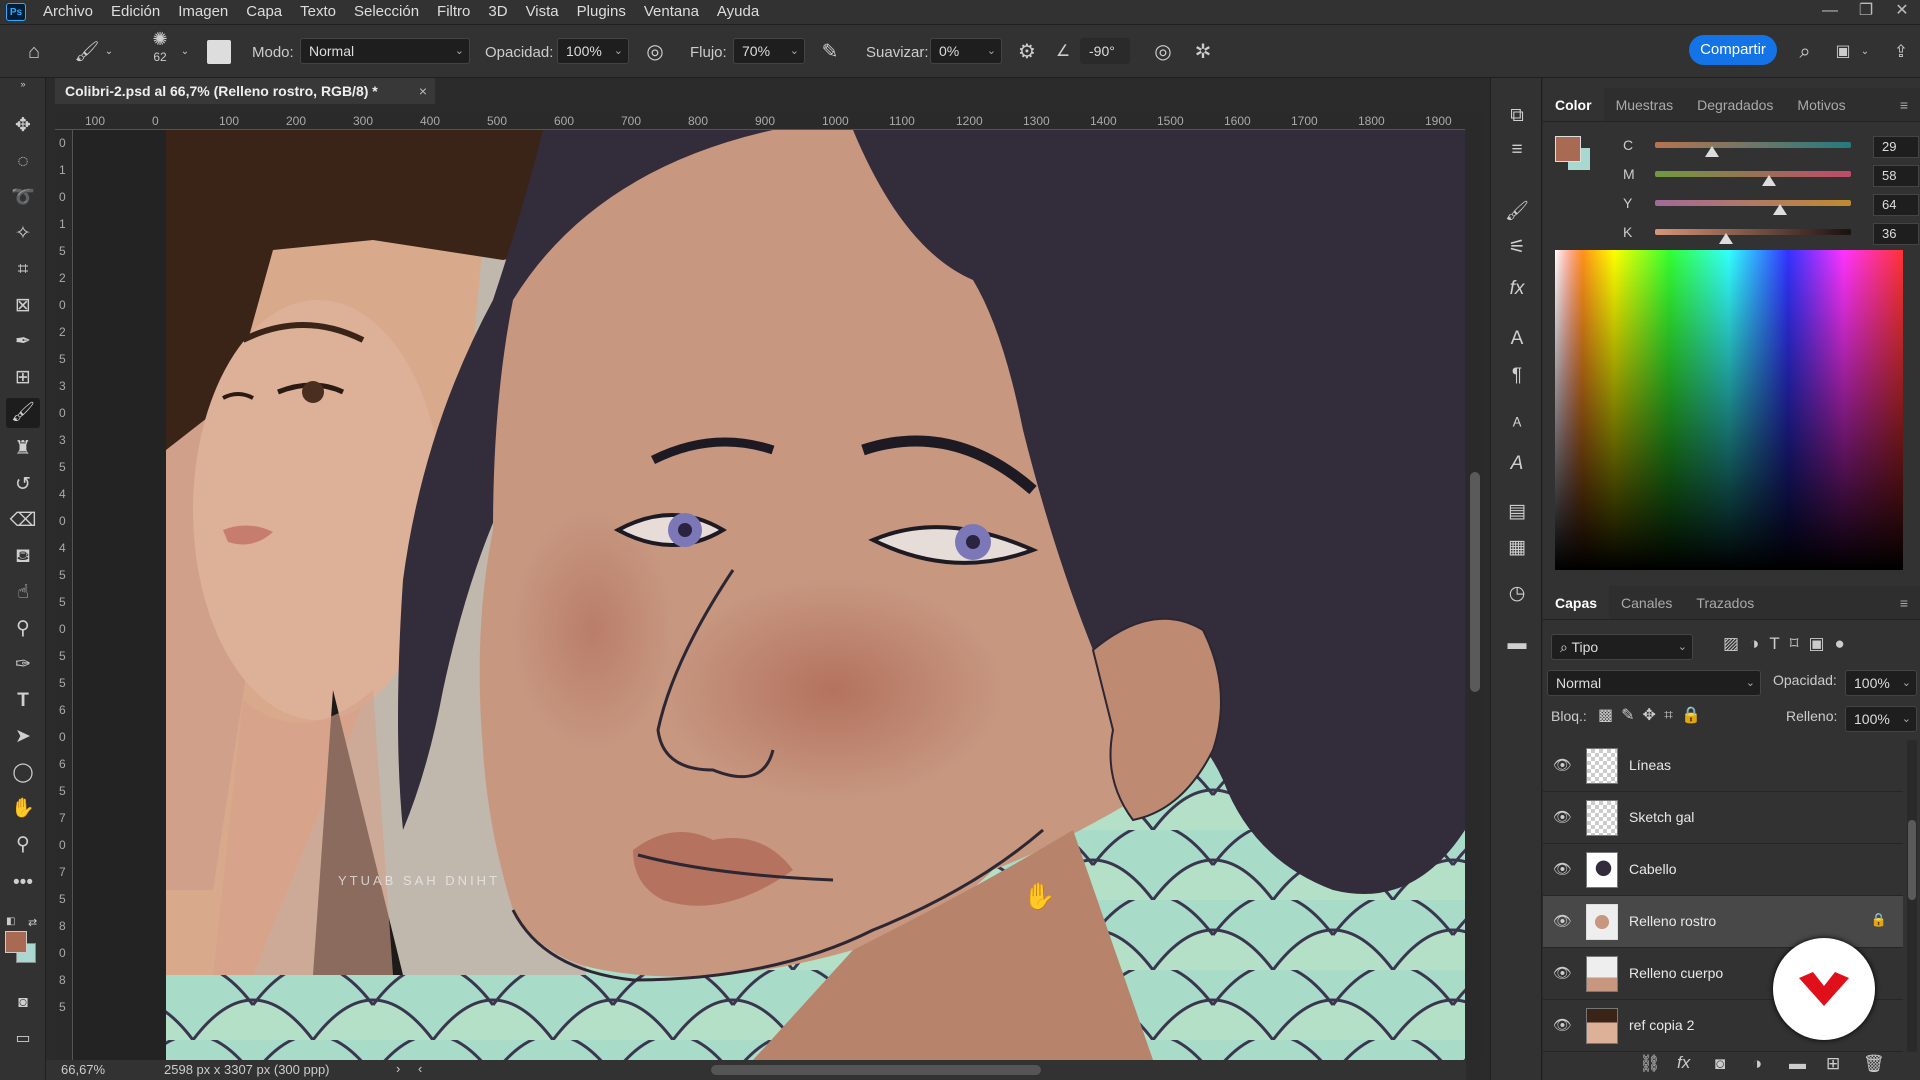 The width and height of the screenshot is (1920, 1080). I want to click on smart-object-filter-icon: ▣, so click(1821, 643).